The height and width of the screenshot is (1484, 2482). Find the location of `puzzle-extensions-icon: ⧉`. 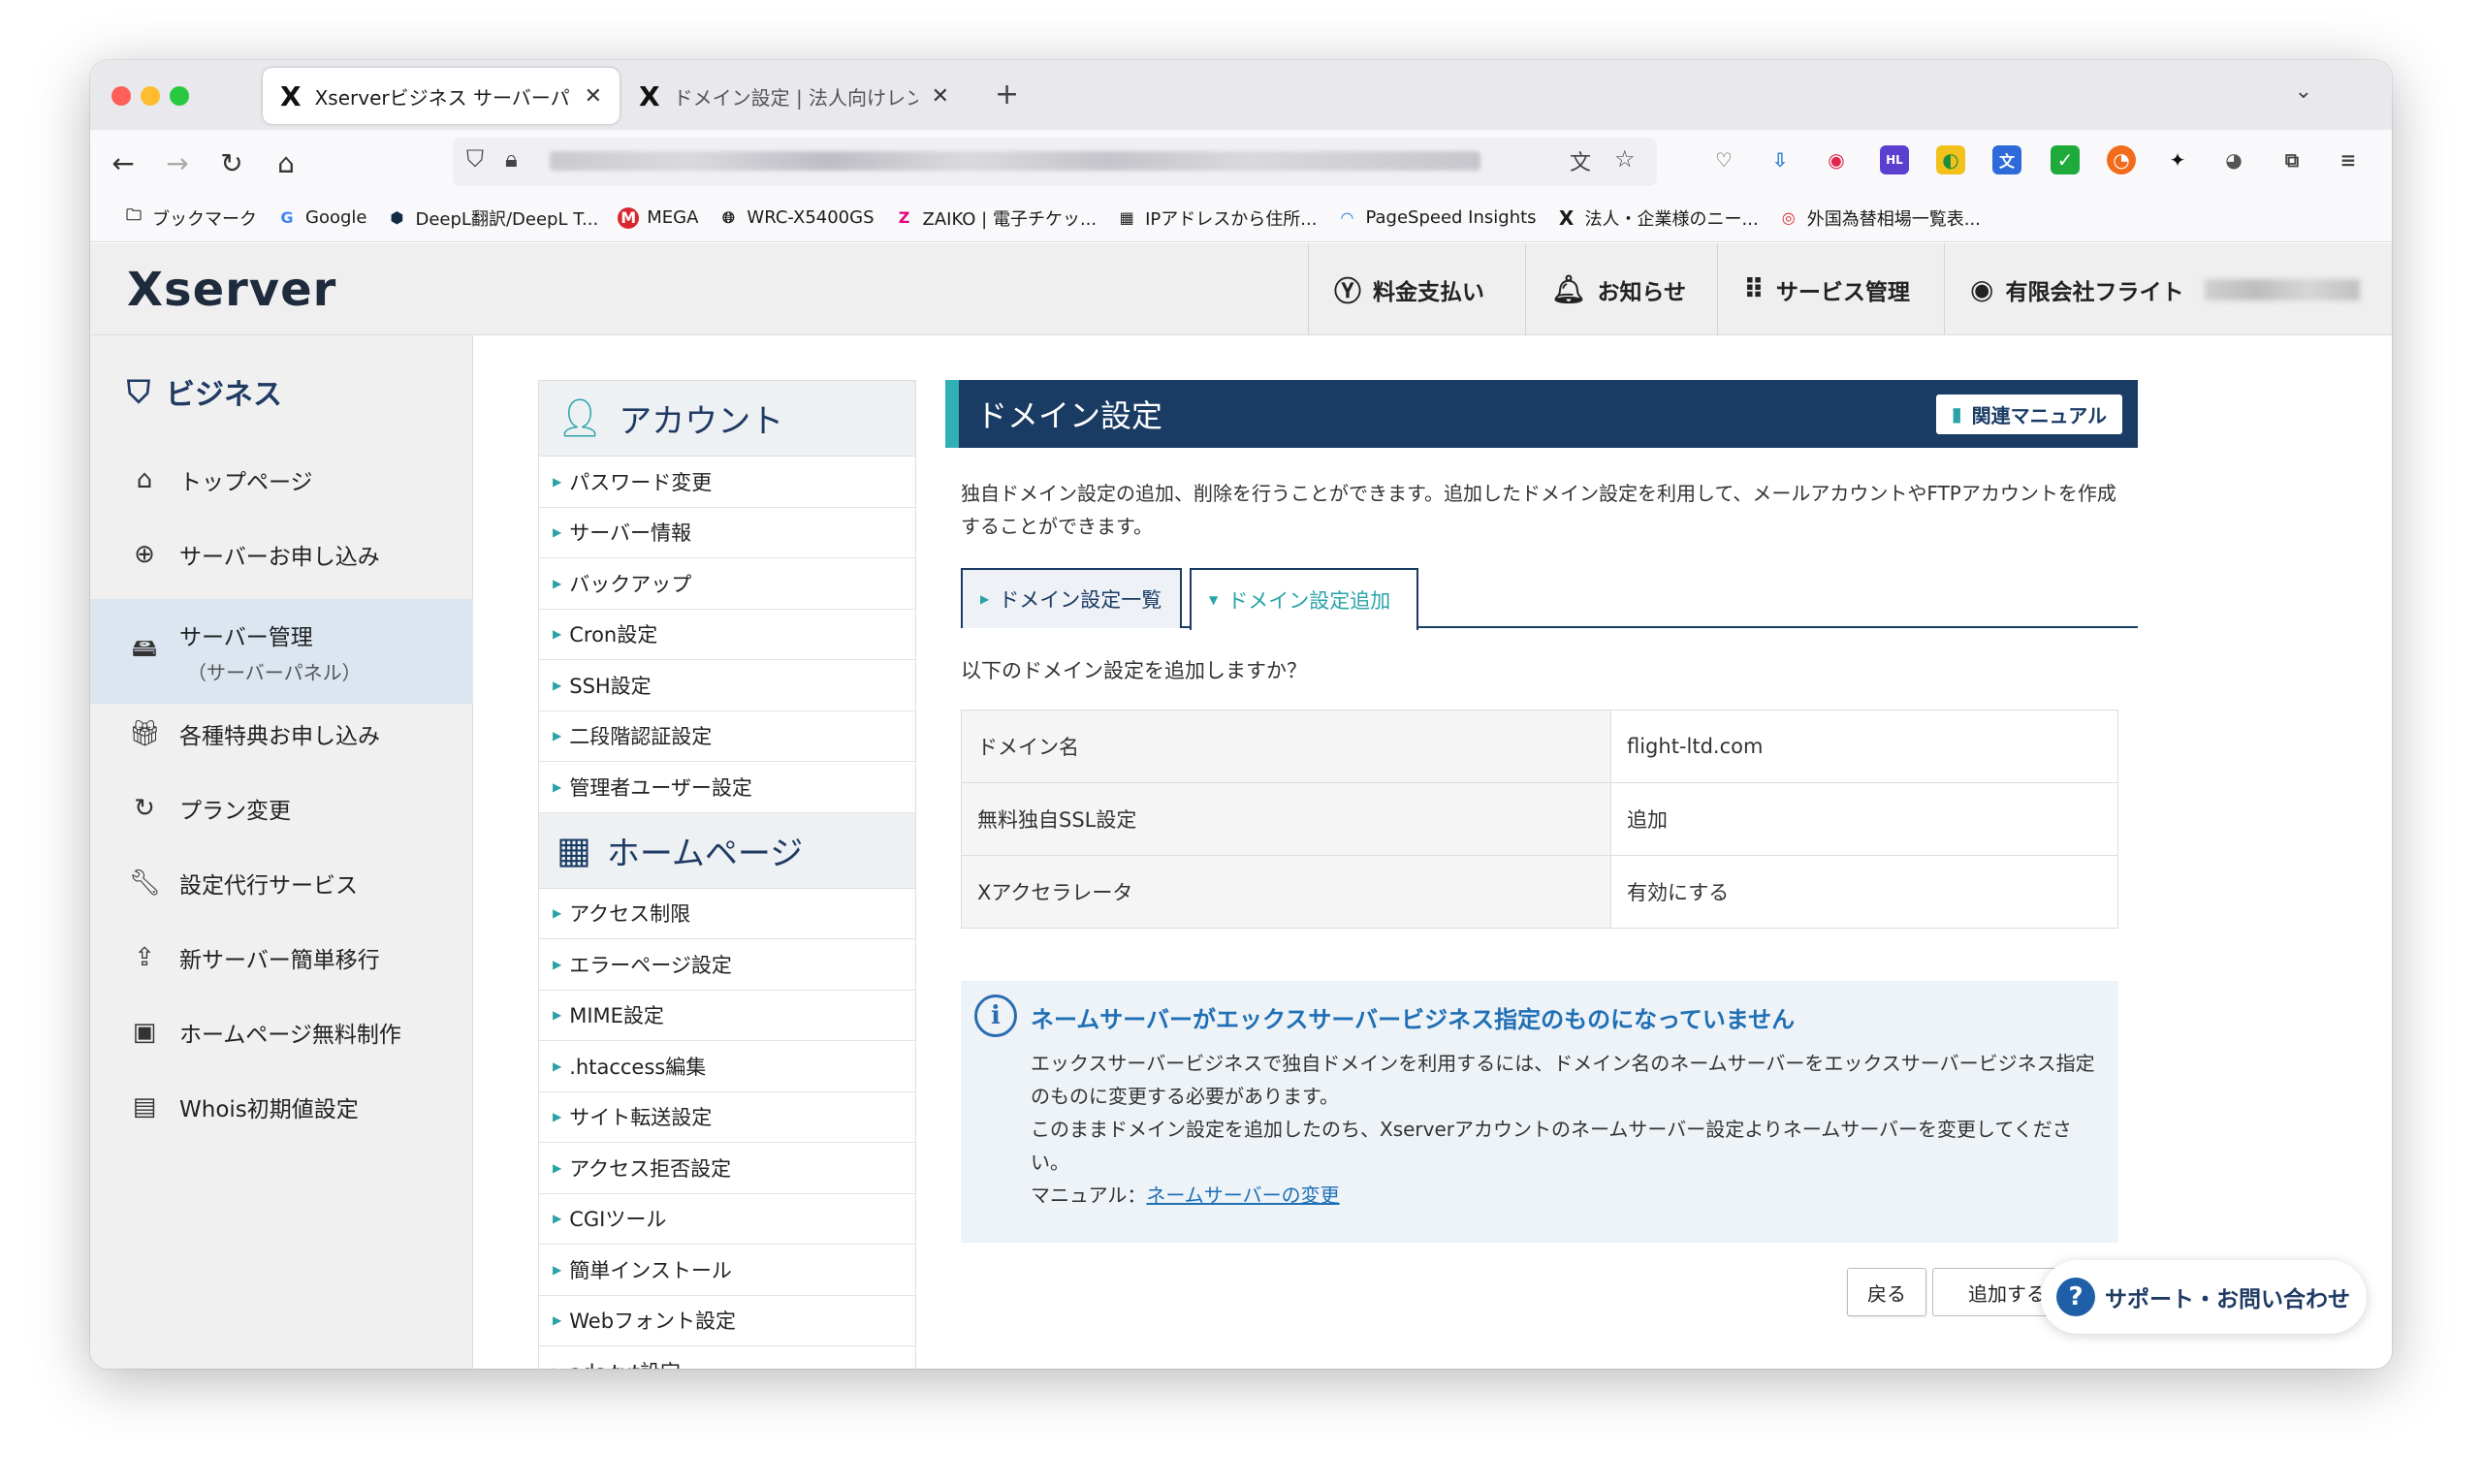

puzzle-extensions-icon: ⧉ is located at coordinates (2292, 160).